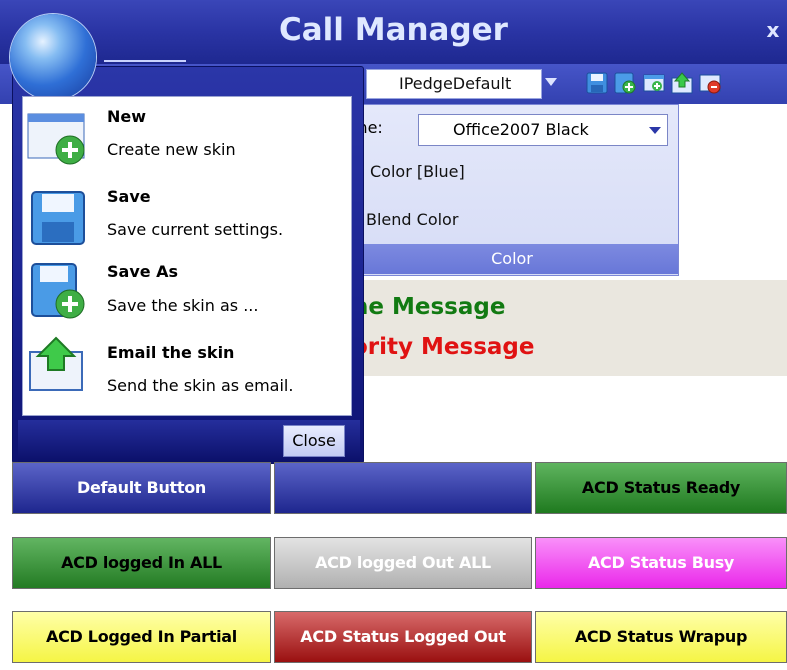  I want to click on menu-item-save: Save, so click(227, 198).